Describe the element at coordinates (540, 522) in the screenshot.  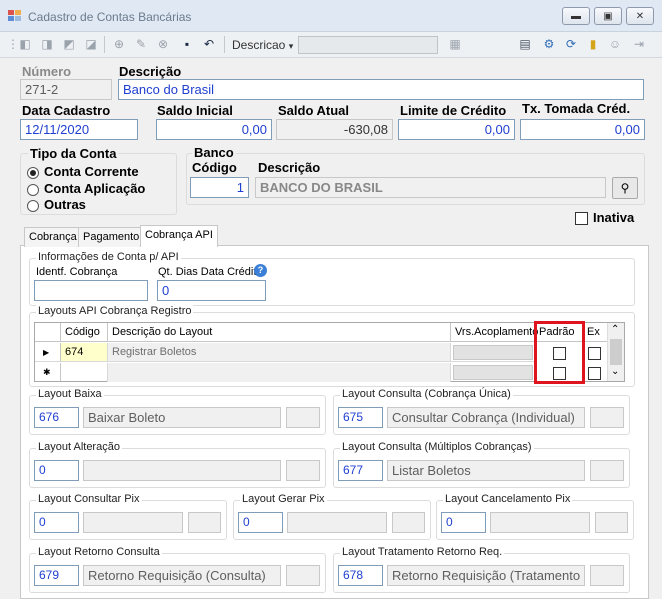
I see `layout-cancelamento-pix-desc-field` at that location.